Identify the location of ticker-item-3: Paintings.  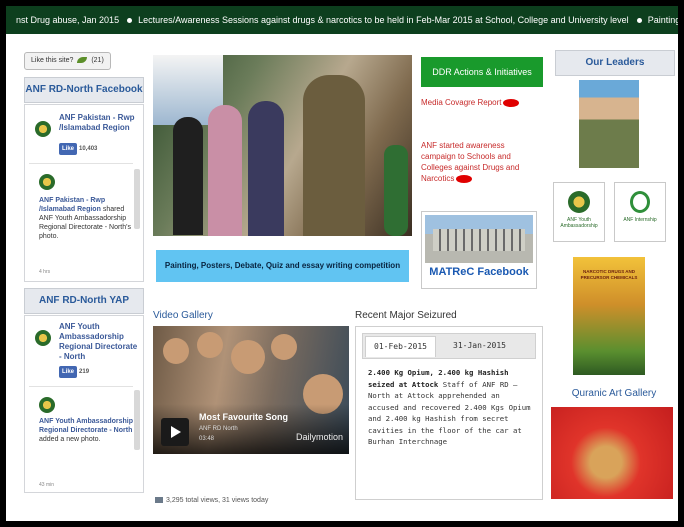
(663, 20).